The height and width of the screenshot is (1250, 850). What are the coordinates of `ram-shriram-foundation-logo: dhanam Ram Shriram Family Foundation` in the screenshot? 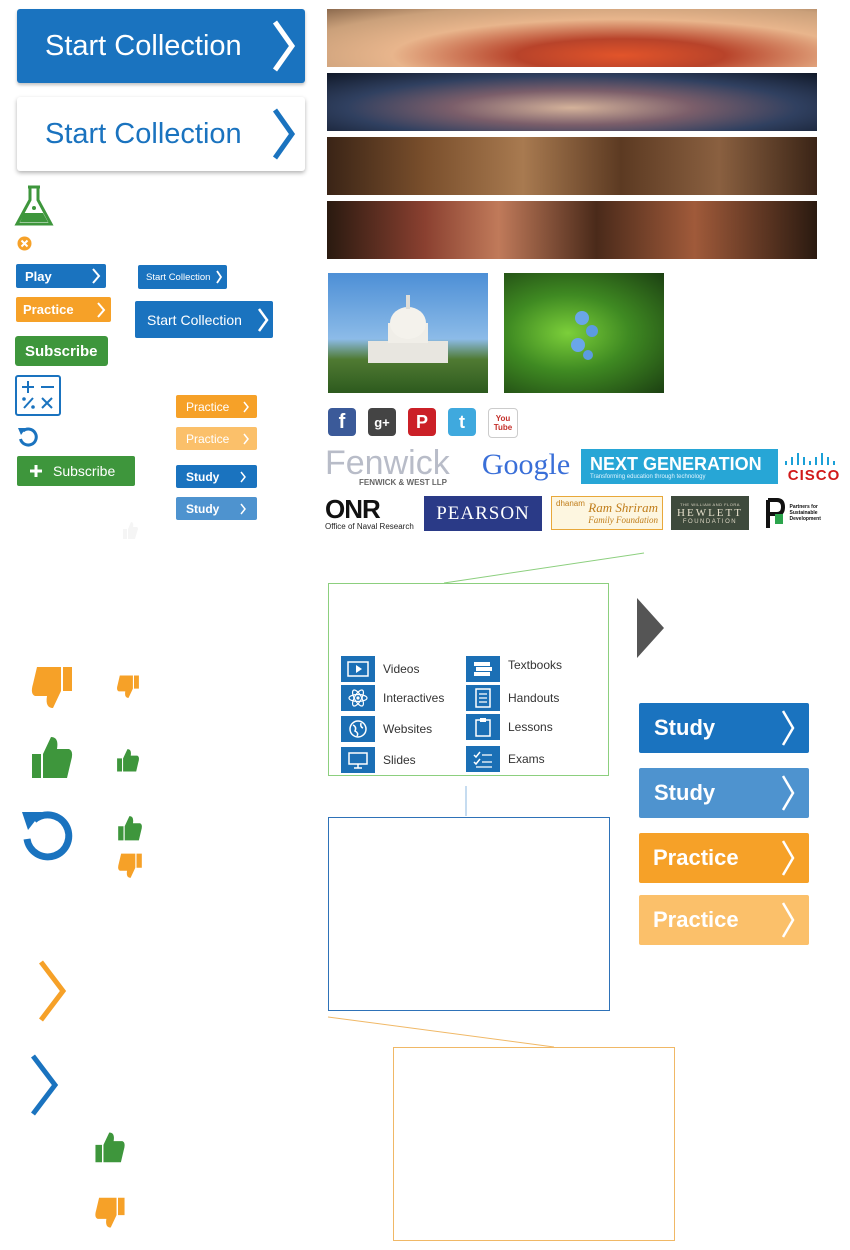 It's located at (607, 513).